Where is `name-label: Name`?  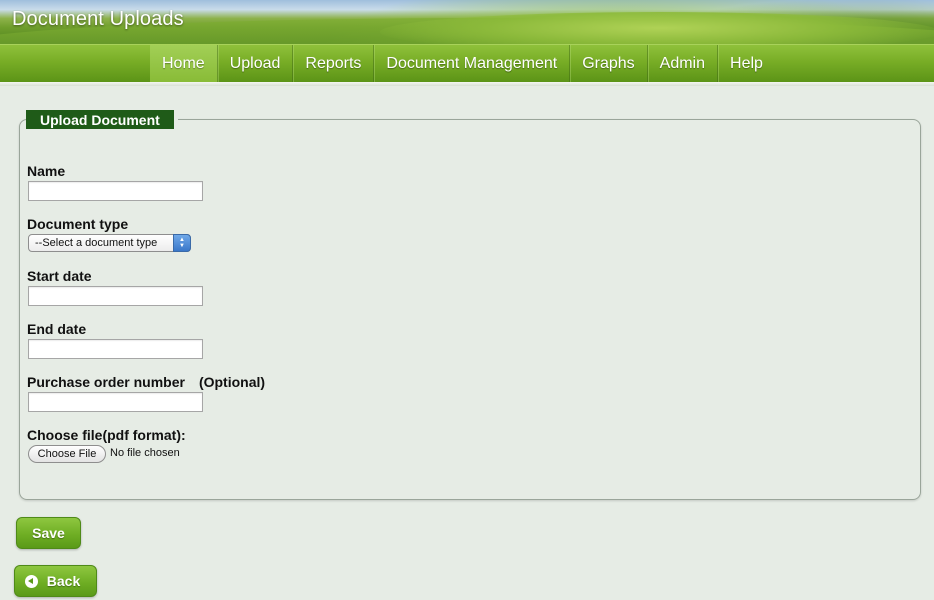
name-label: Name is located at coordinates (46, 171).